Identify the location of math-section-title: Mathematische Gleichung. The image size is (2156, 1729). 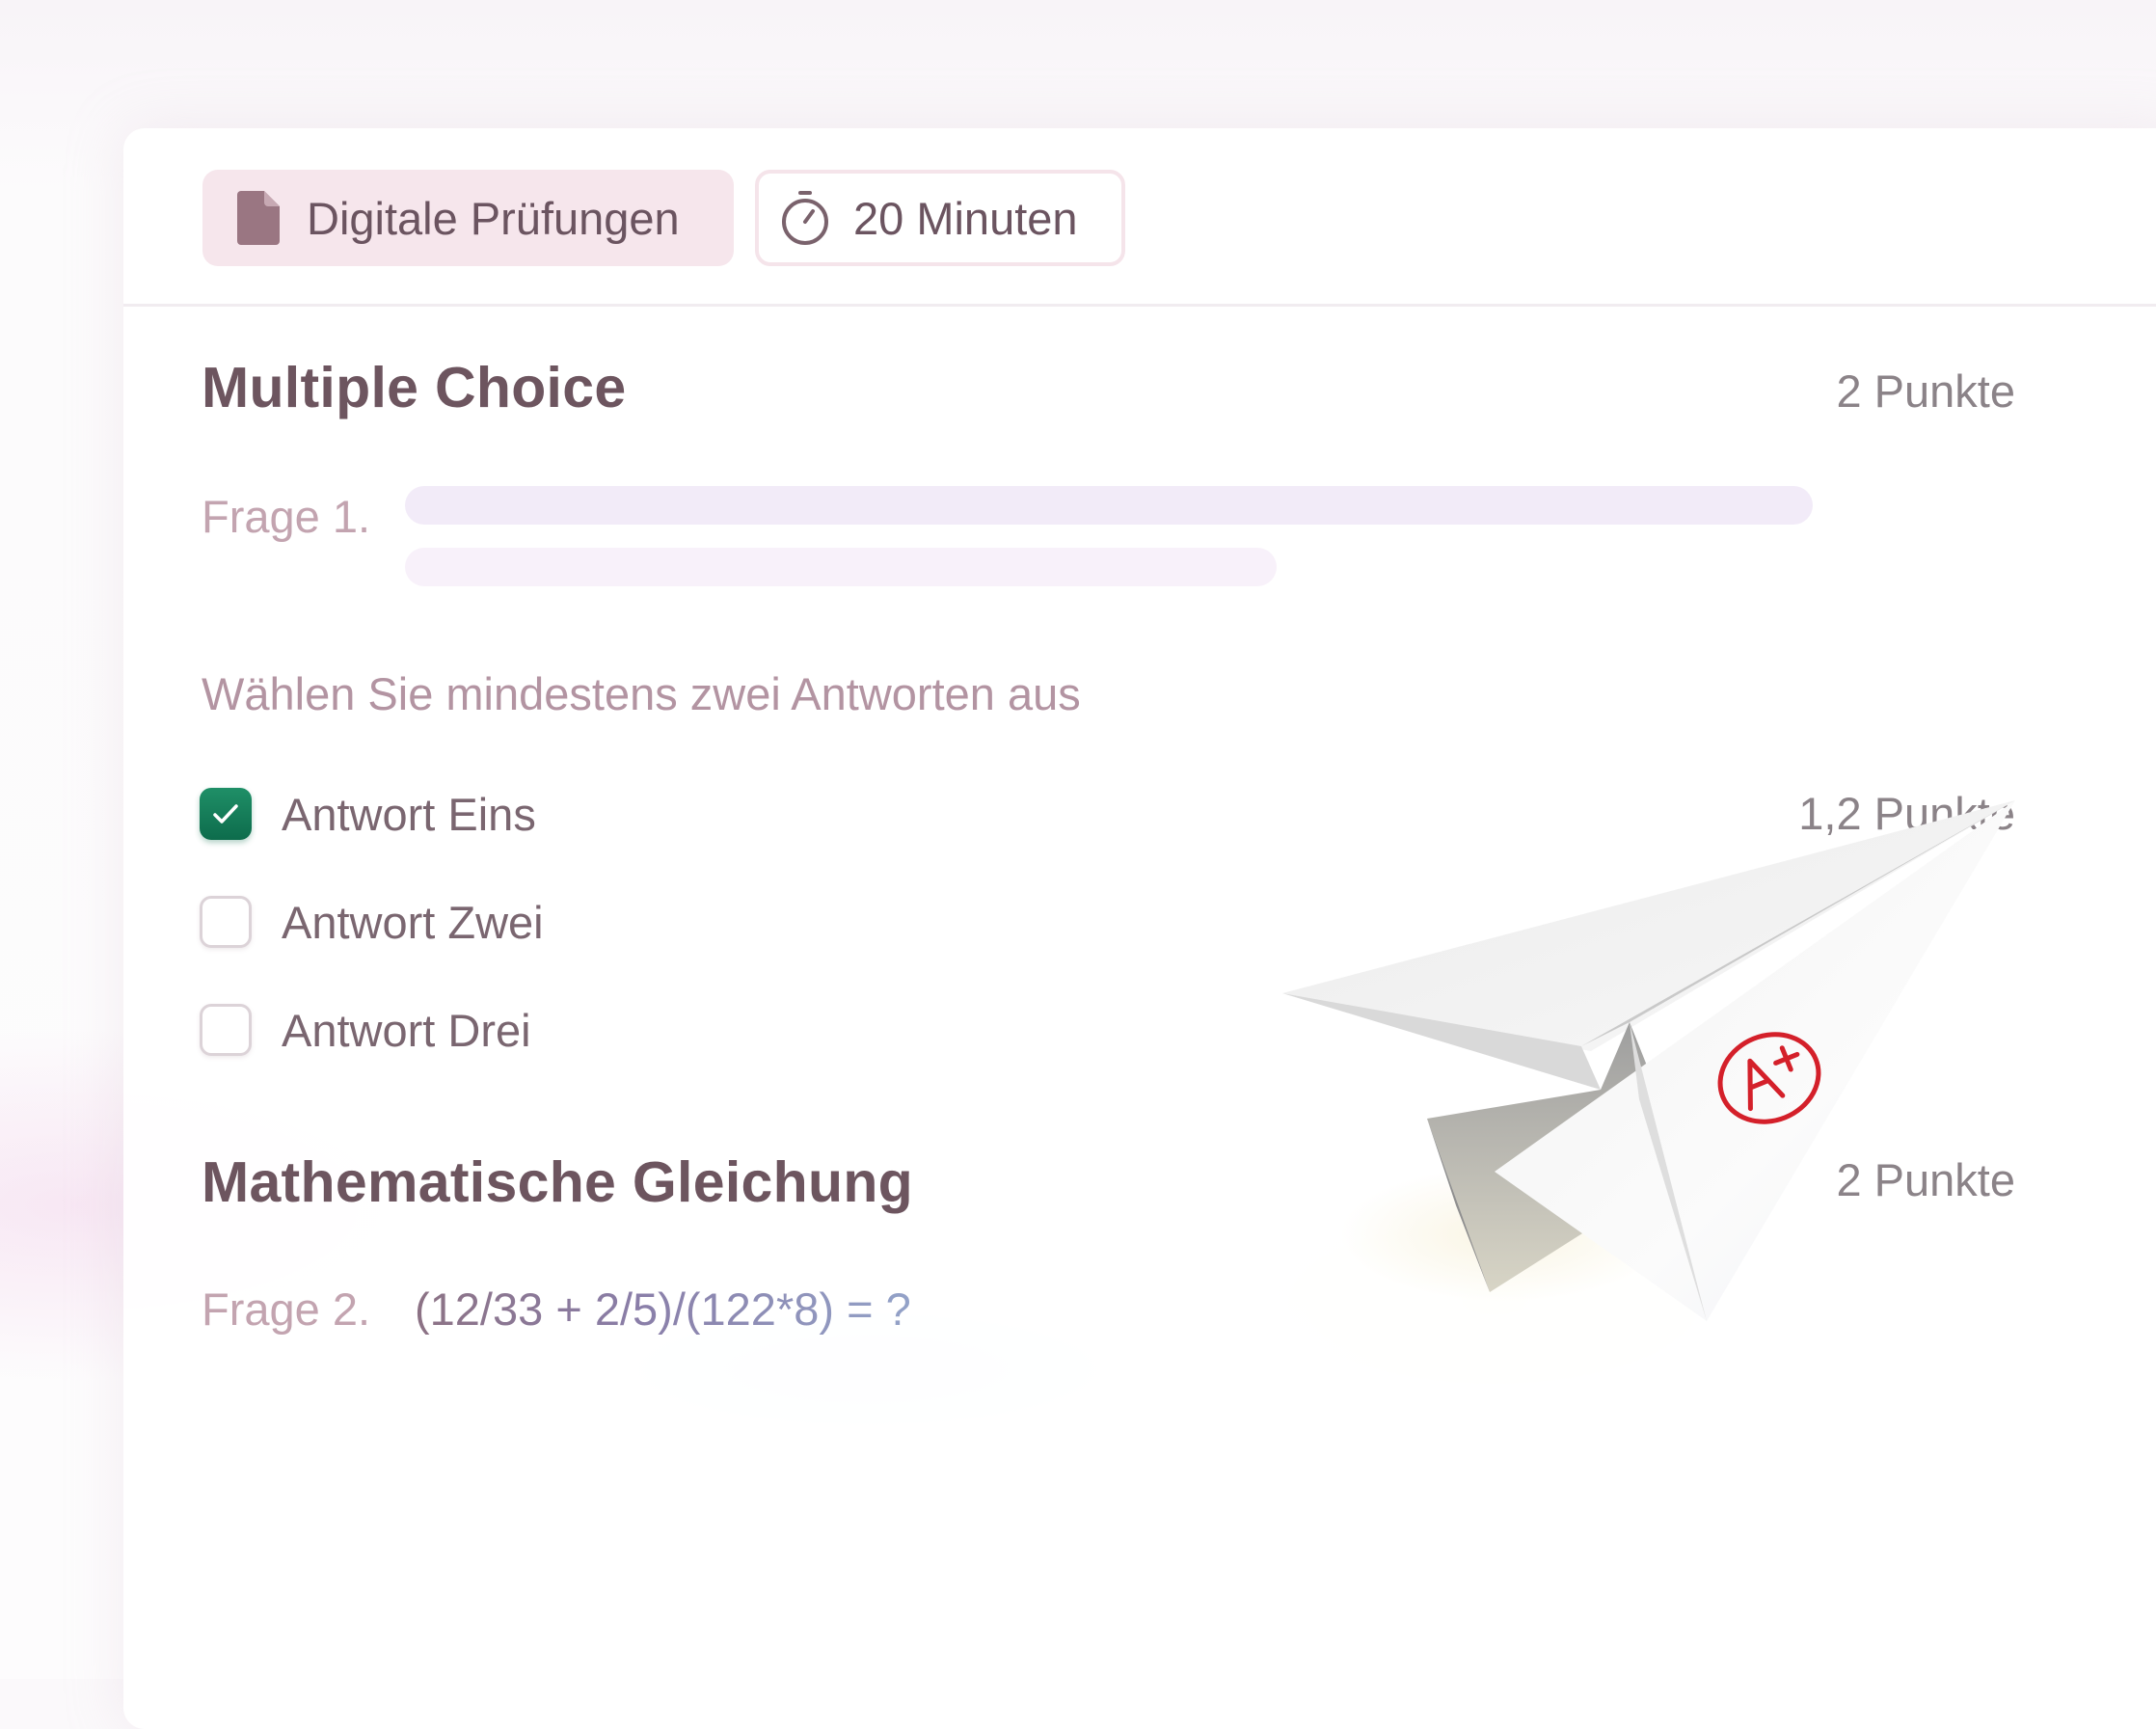
(558, 1182).